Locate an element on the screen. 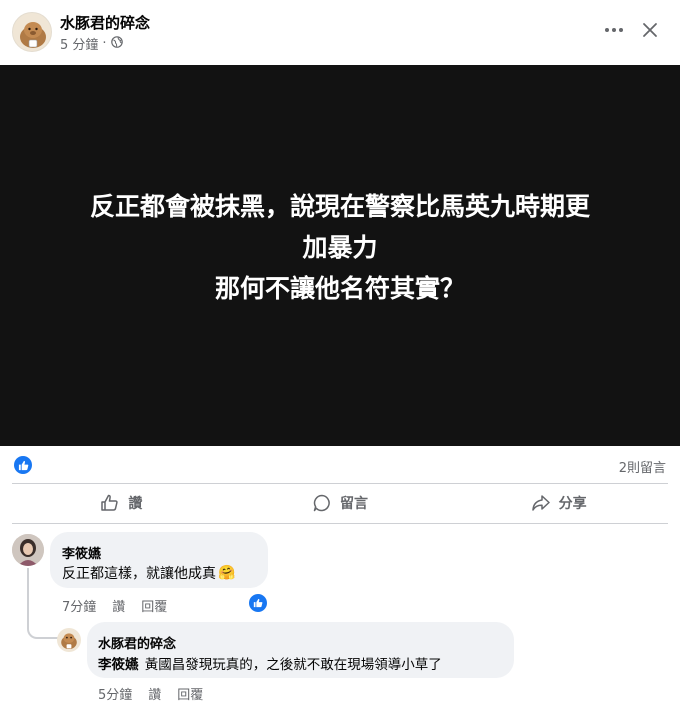 Image resolution: width=680 pixels, height=711 pixels. share-button-label: 分享 is located at coordinates (572, 504).